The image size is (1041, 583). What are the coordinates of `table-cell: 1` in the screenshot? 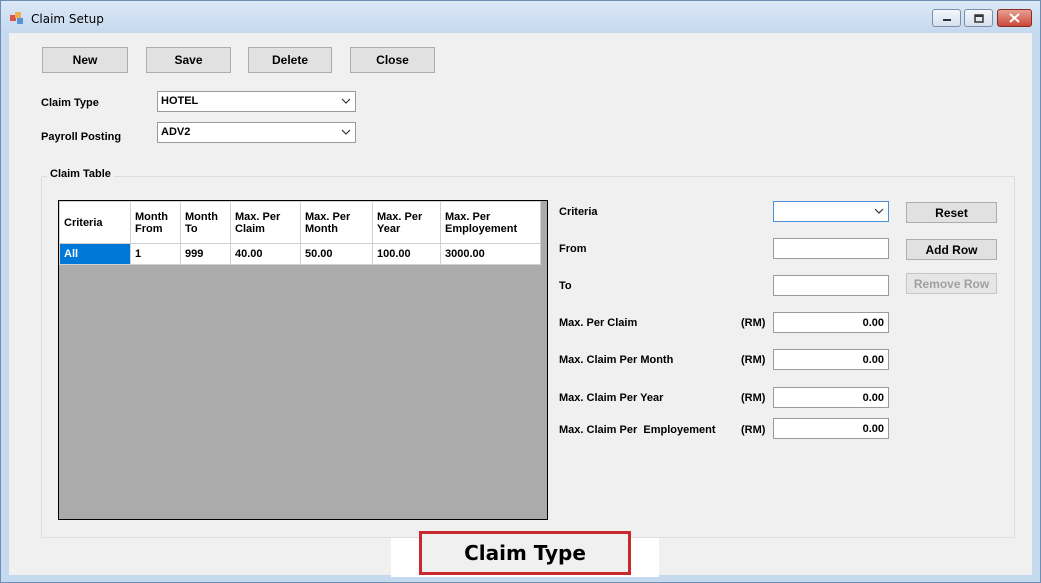 It's located at (155, 254).